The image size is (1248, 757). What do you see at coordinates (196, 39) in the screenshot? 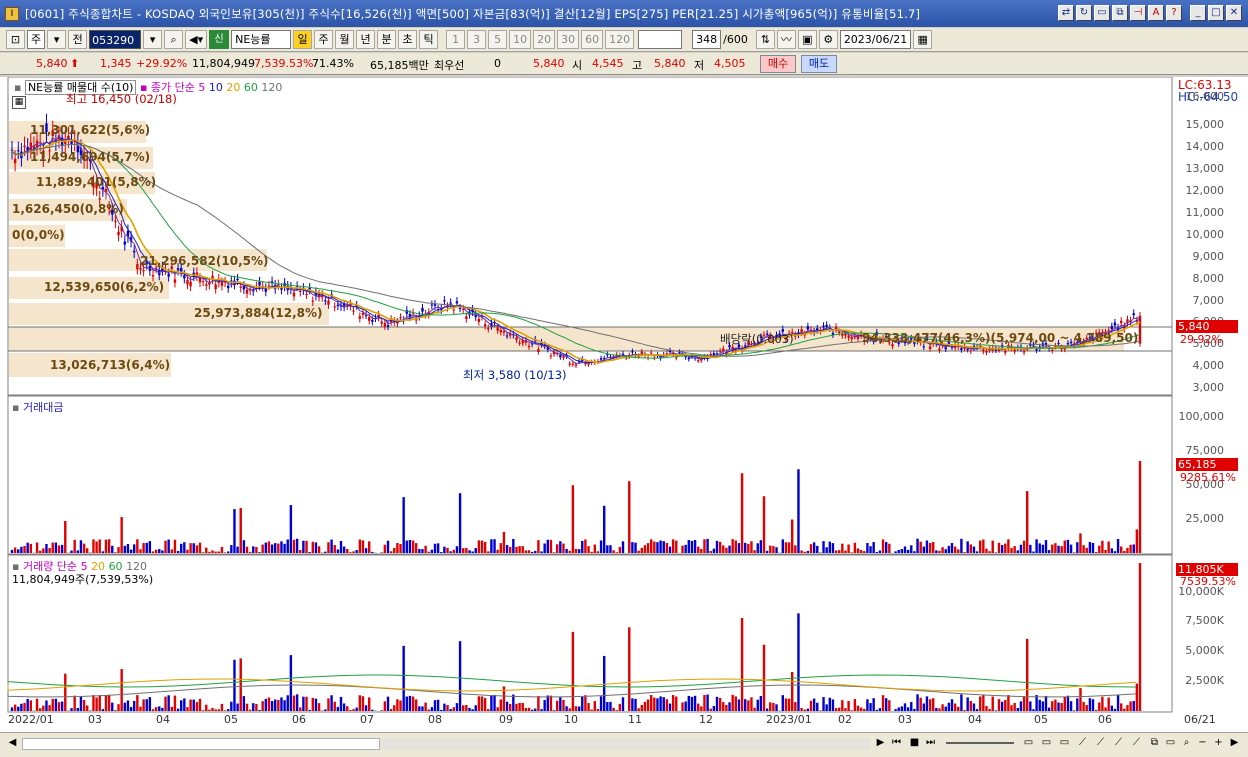
I see `speaker-icon: ◀▾` at bounding box center [196, 39].